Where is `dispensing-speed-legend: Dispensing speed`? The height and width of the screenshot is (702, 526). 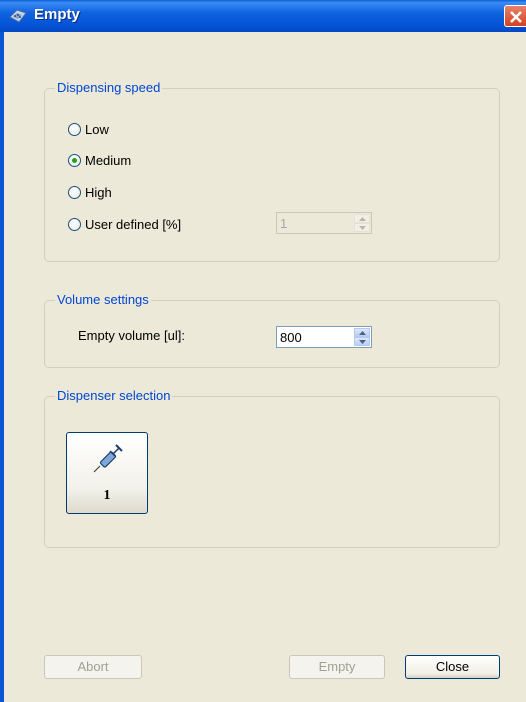
dispensing-speed-legend: Dispensing speed is located at coordinates (109, 87).